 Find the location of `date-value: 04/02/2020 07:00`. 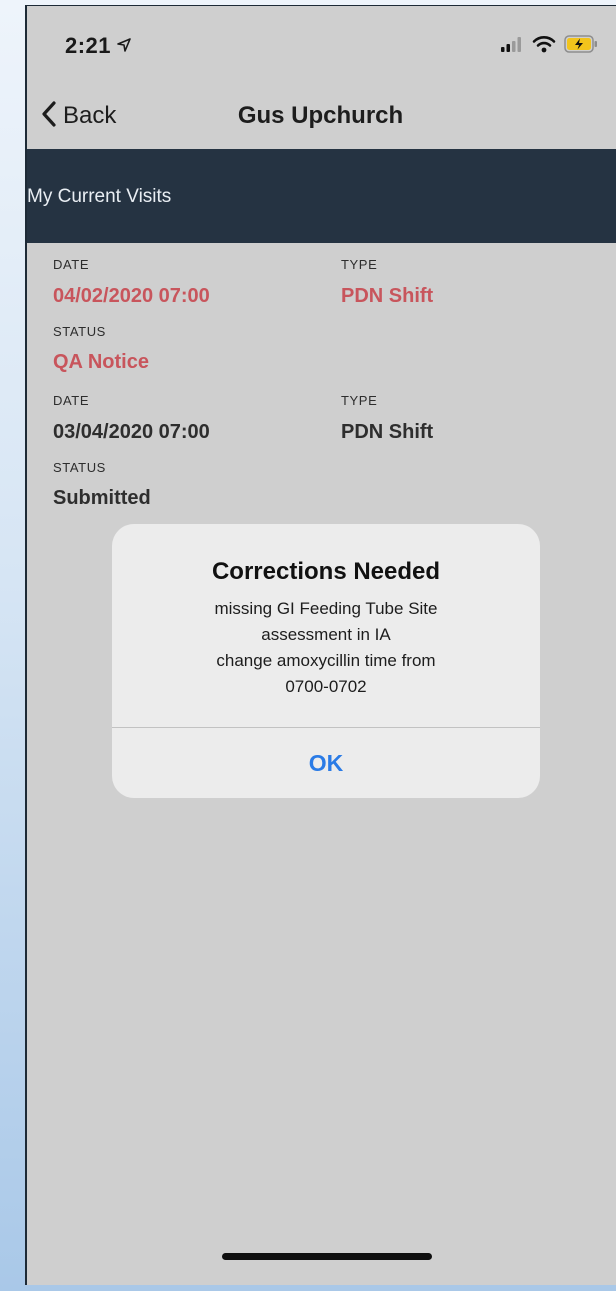

date-value: 04/02/2020 07:00 is located at coordinates (131, 296).